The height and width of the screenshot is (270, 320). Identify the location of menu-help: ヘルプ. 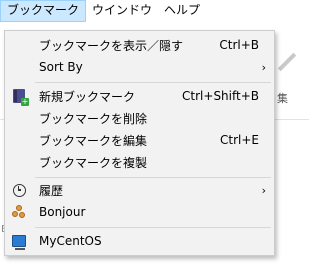
(182, 11).